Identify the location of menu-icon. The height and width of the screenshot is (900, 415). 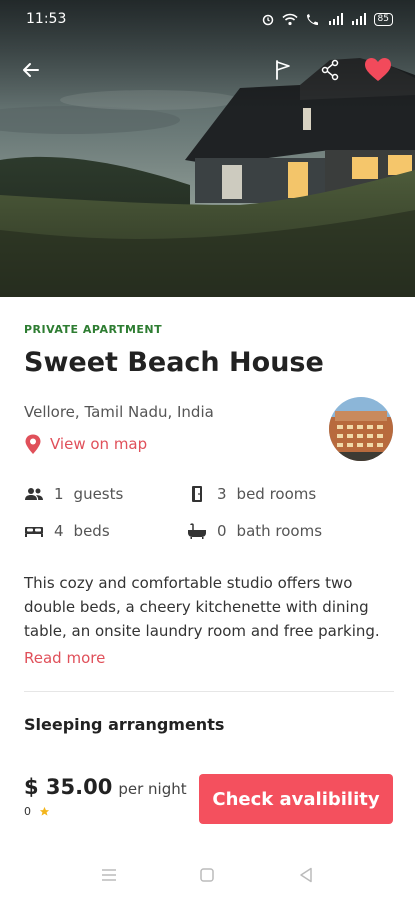
(109, 875).